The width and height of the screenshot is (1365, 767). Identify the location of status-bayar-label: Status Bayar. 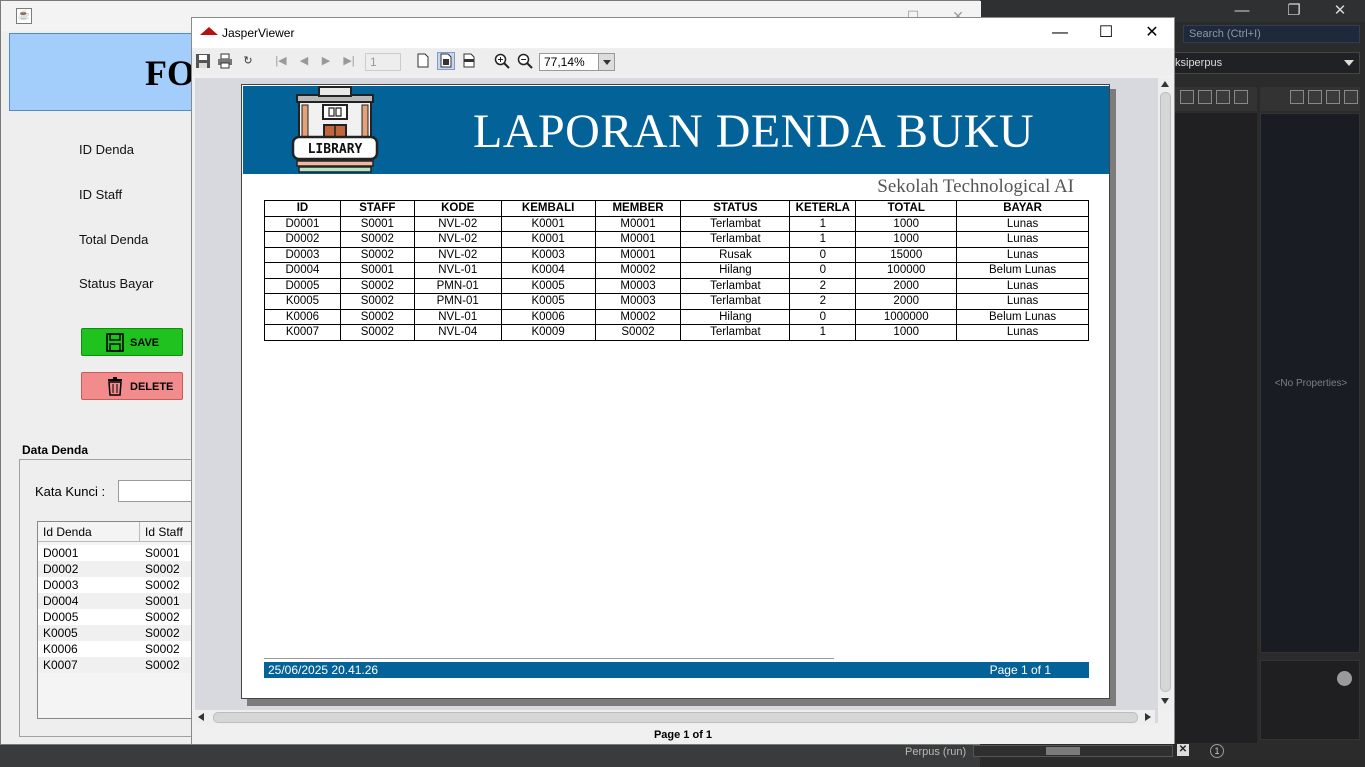
(116, 283).